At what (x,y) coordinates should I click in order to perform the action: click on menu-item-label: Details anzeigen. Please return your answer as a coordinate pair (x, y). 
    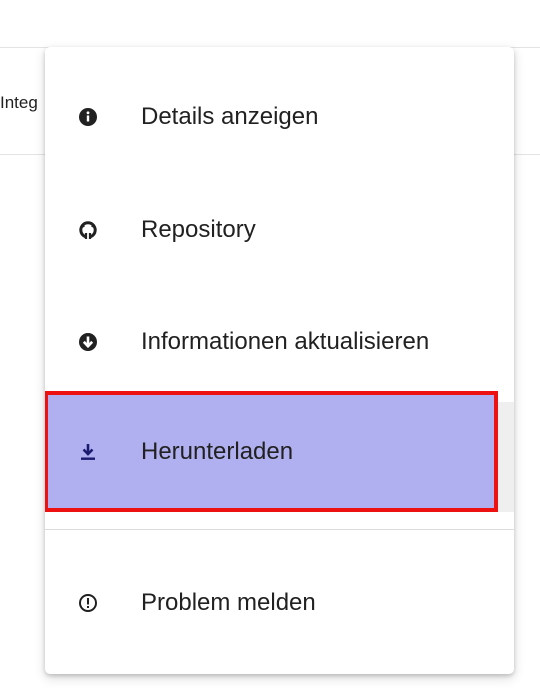
    Looking at the image, I should click on (230, 116).